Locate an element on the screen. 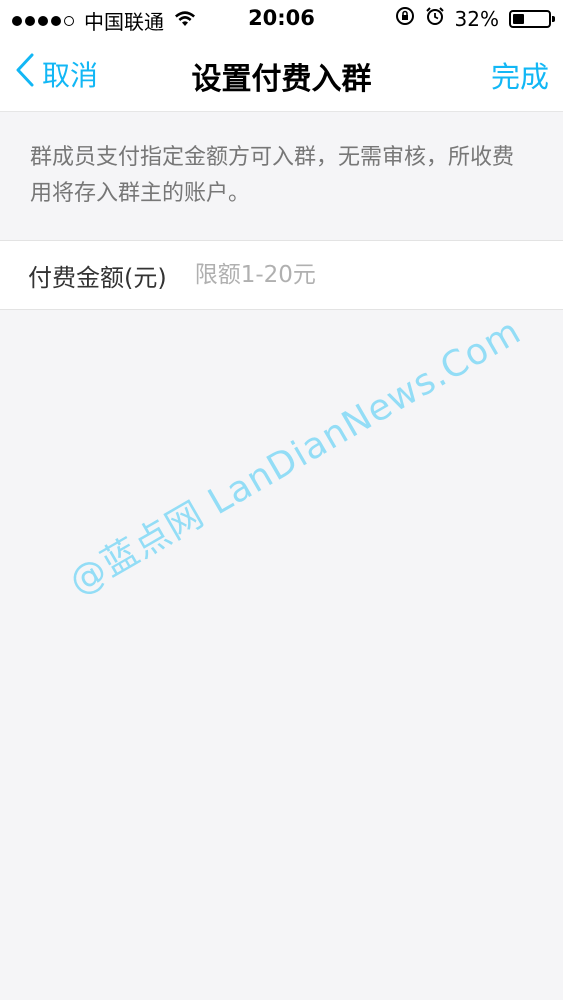  nav-bar: 取消 设置付费入群 完成 is located at coordinates (281, 74).